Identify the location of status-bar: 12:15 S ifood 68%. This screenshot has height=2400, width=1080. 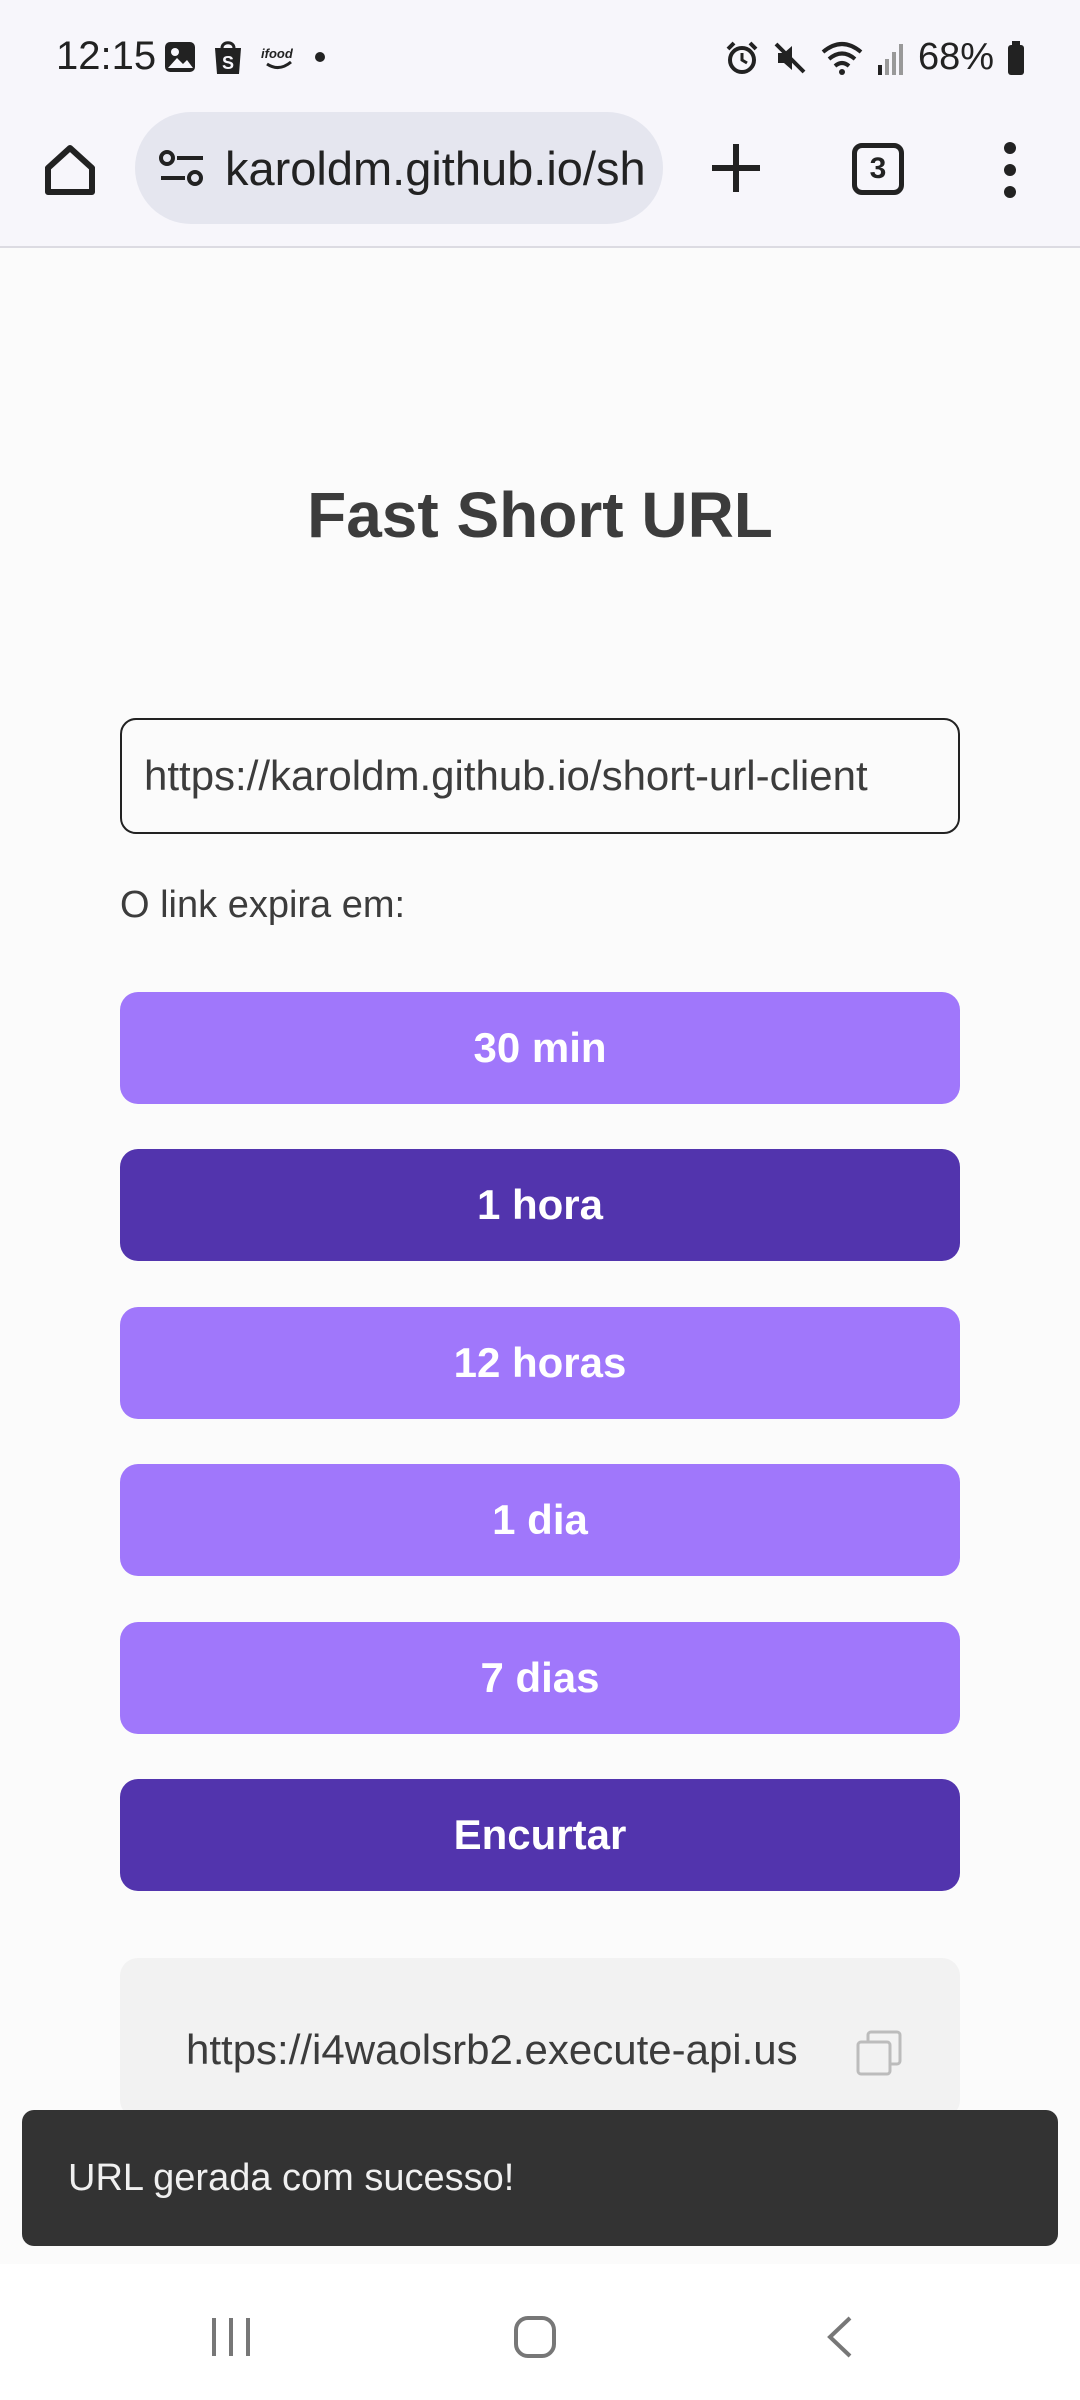
(540, 56).